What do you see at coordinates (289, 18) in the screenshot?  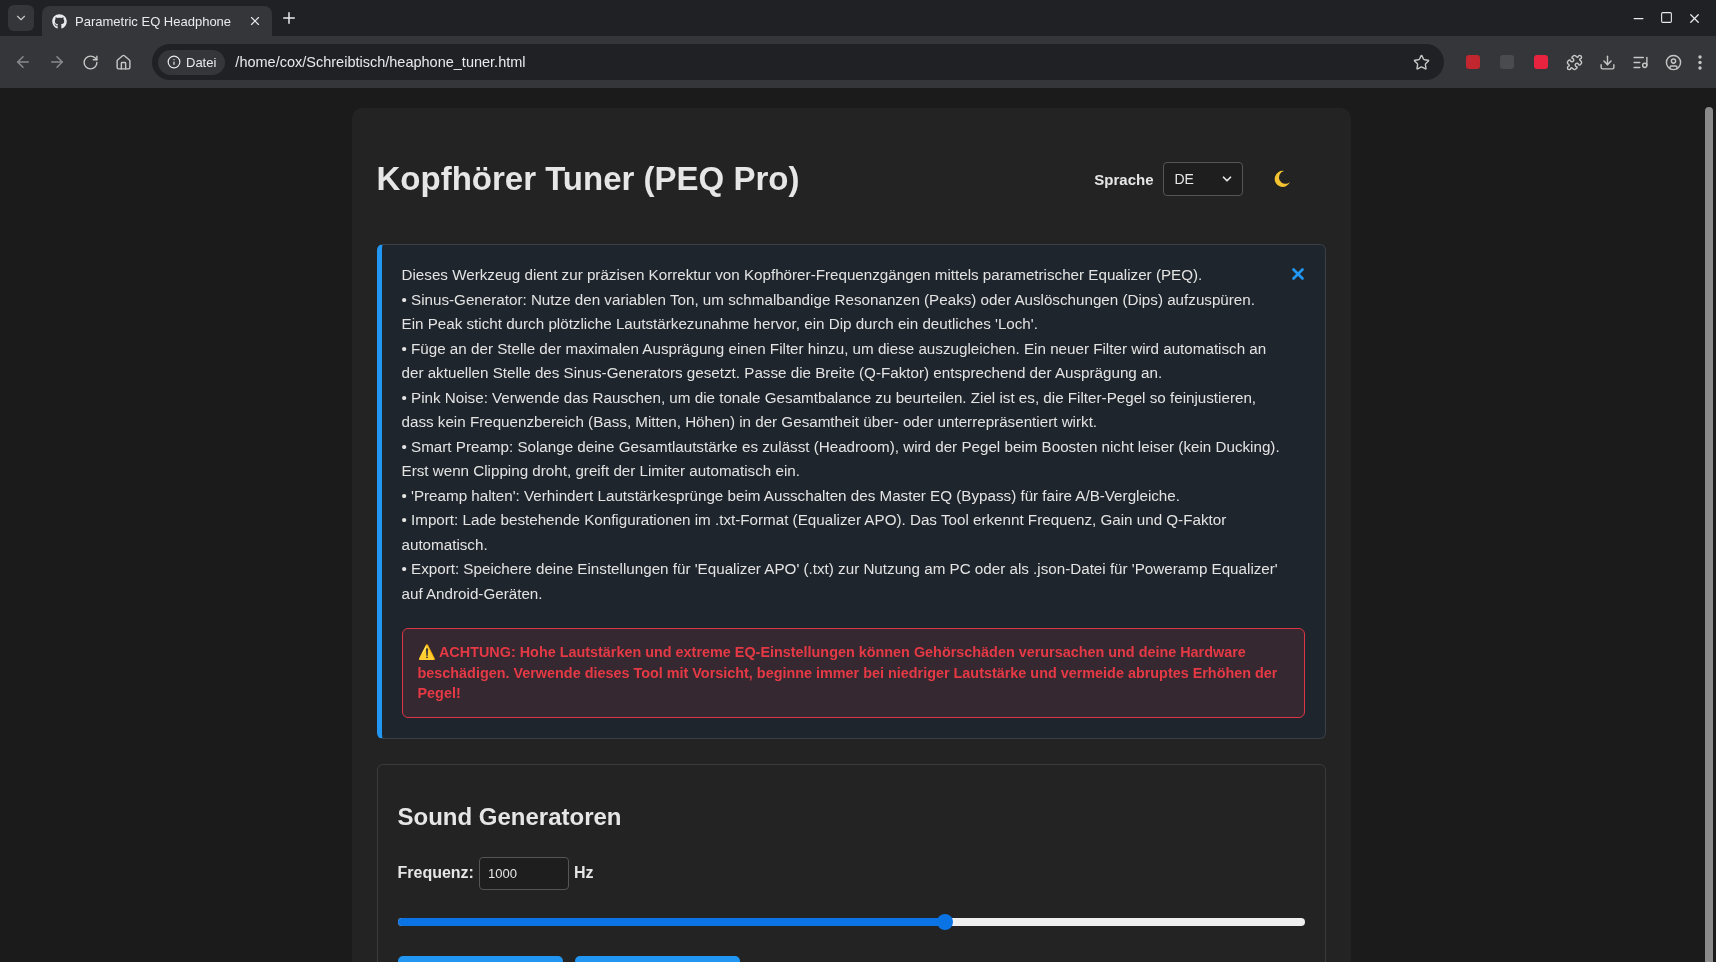 I see `new-tab-icon` at bounding box center [289, 18].